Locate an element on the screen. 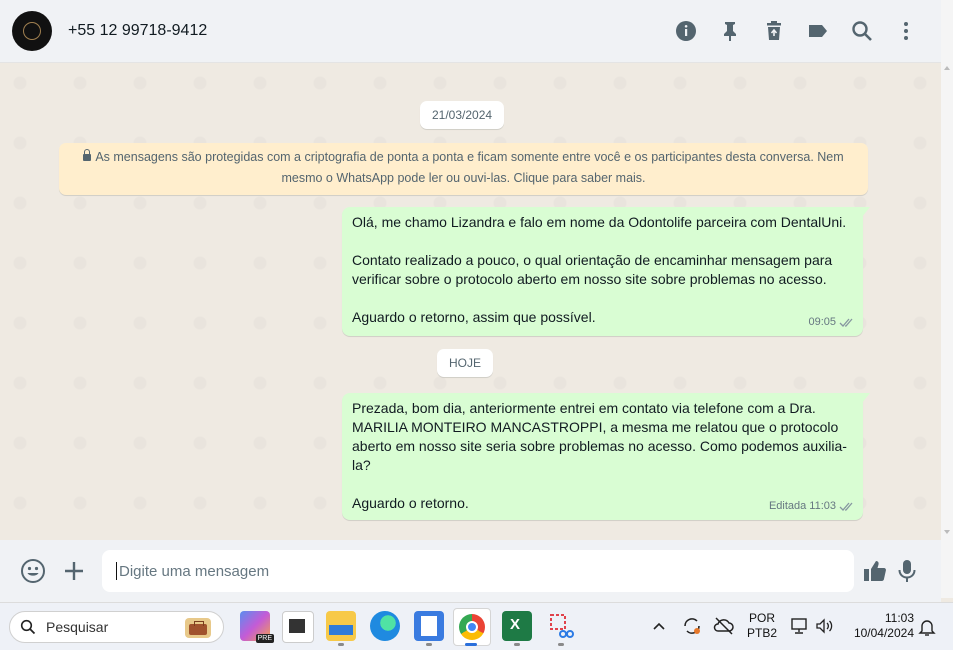 The image size is (953, 650). sync-icon is located at coordinates (692, 626).